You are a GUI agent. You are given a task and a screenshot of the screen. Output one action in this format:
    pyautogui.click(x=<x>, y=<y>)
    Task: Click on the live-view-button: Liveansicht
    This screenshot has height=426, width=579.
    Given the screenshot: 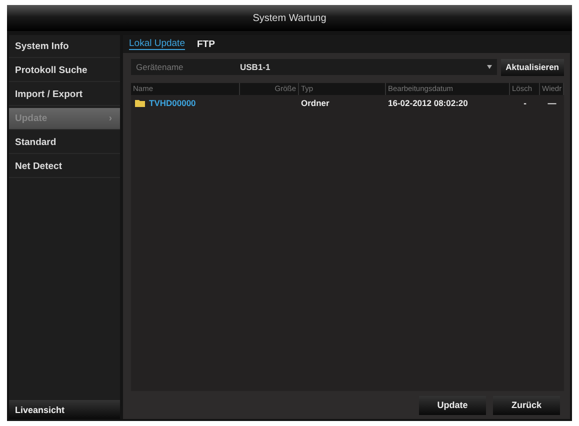 What is the action you would take?
    pyautogui.click(x=64, y=409)
    